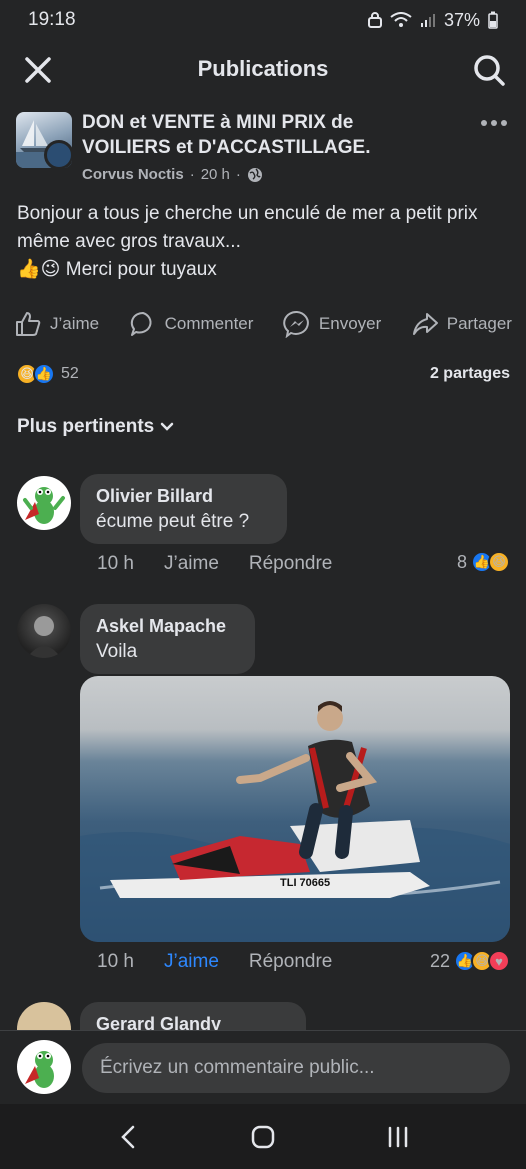  I want to click on comment-reactions: 8 👍 😆, so click(483, 562).